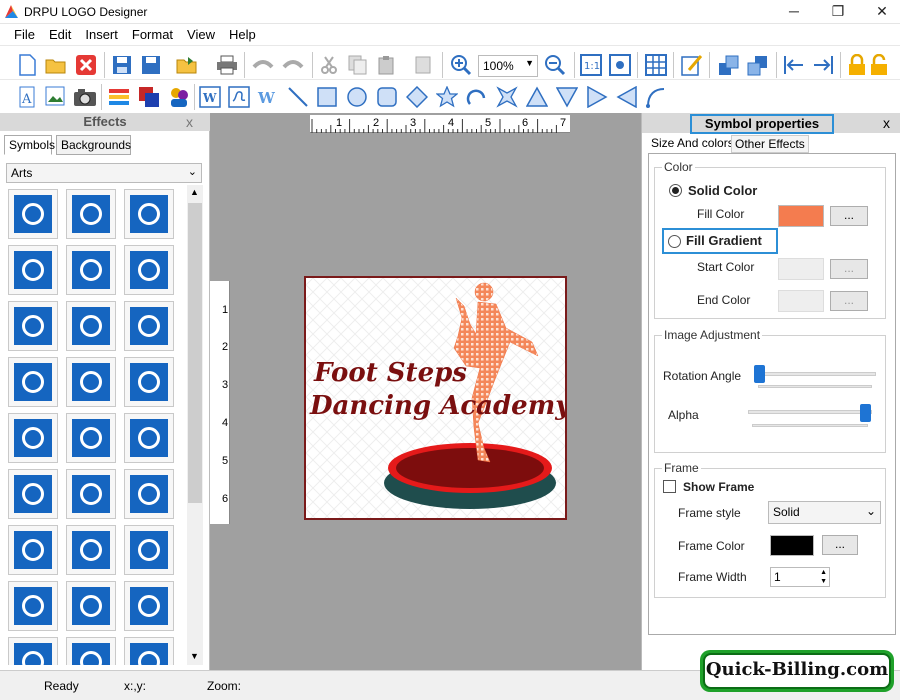 The height and width of the screenshot is (700, 900). Describe the element at coordinates (268, 97) in the screenshot. I see `watermark-icon: W` at that location.